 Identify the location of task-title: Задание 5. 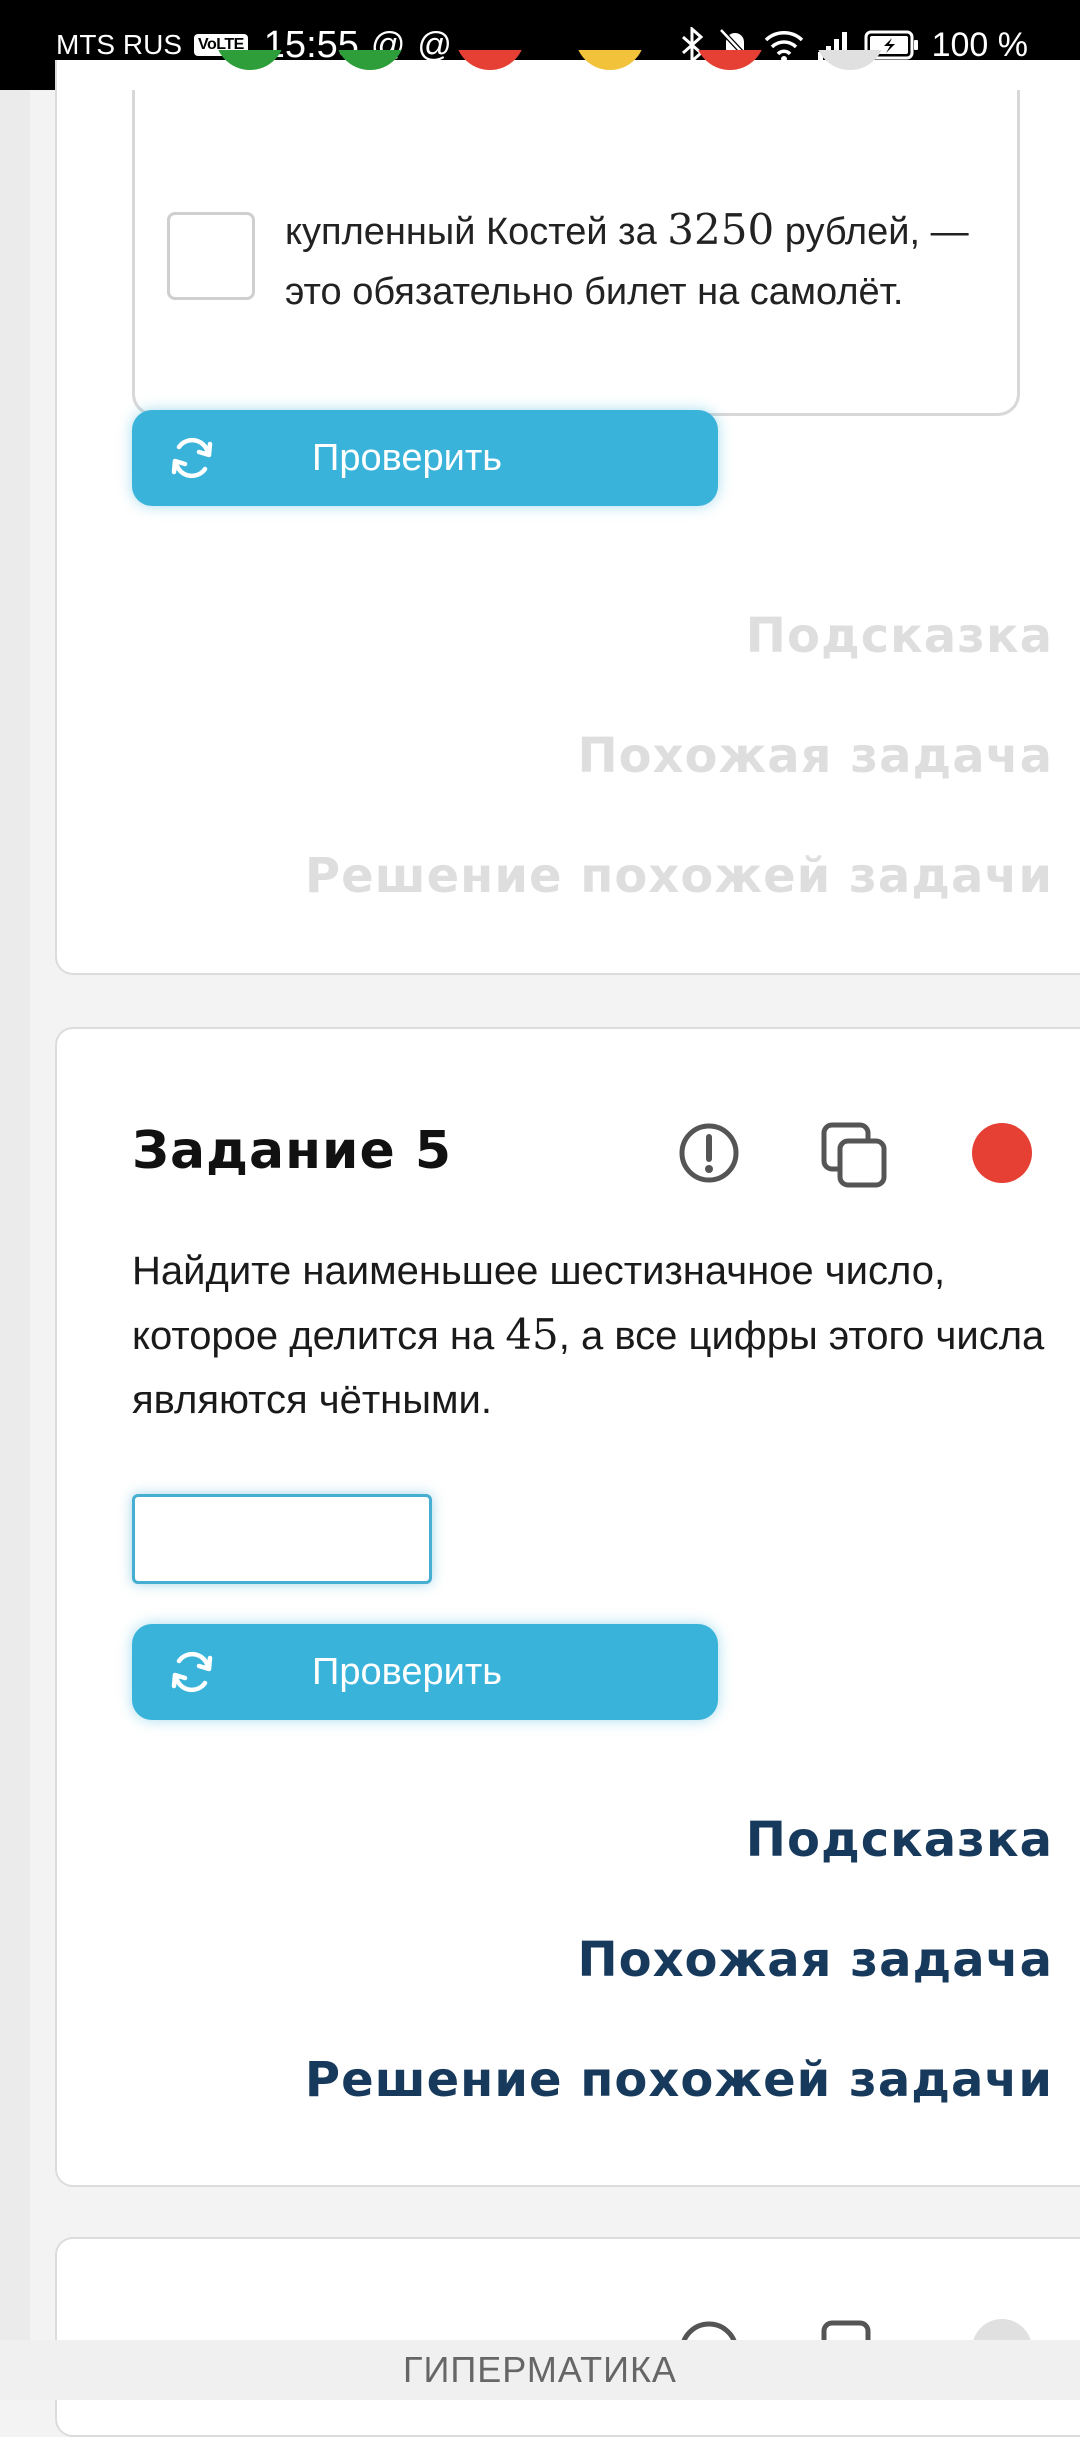
(292, 1151).